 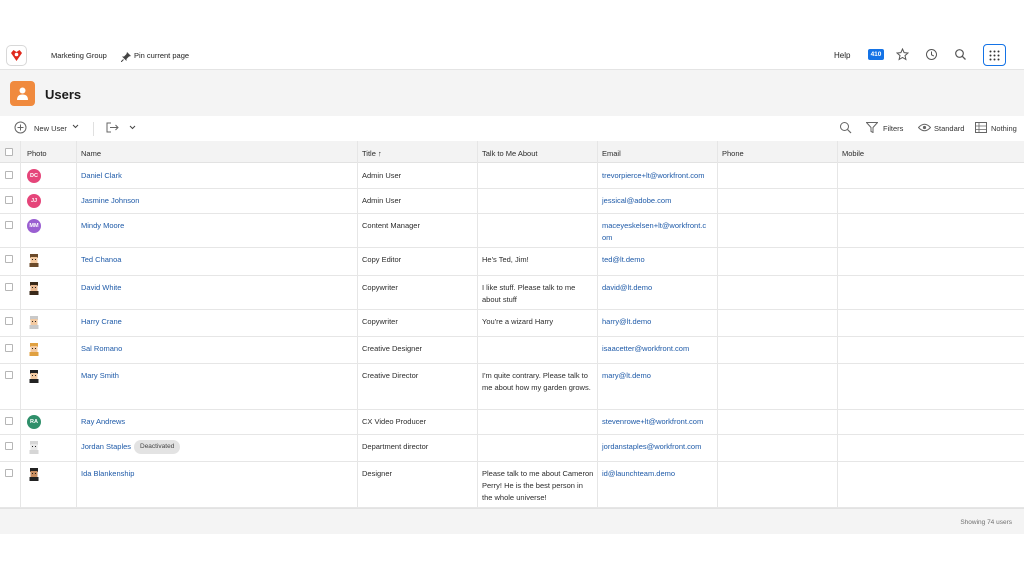 I want to click on page-title: Users, so click(x=63, y=94).